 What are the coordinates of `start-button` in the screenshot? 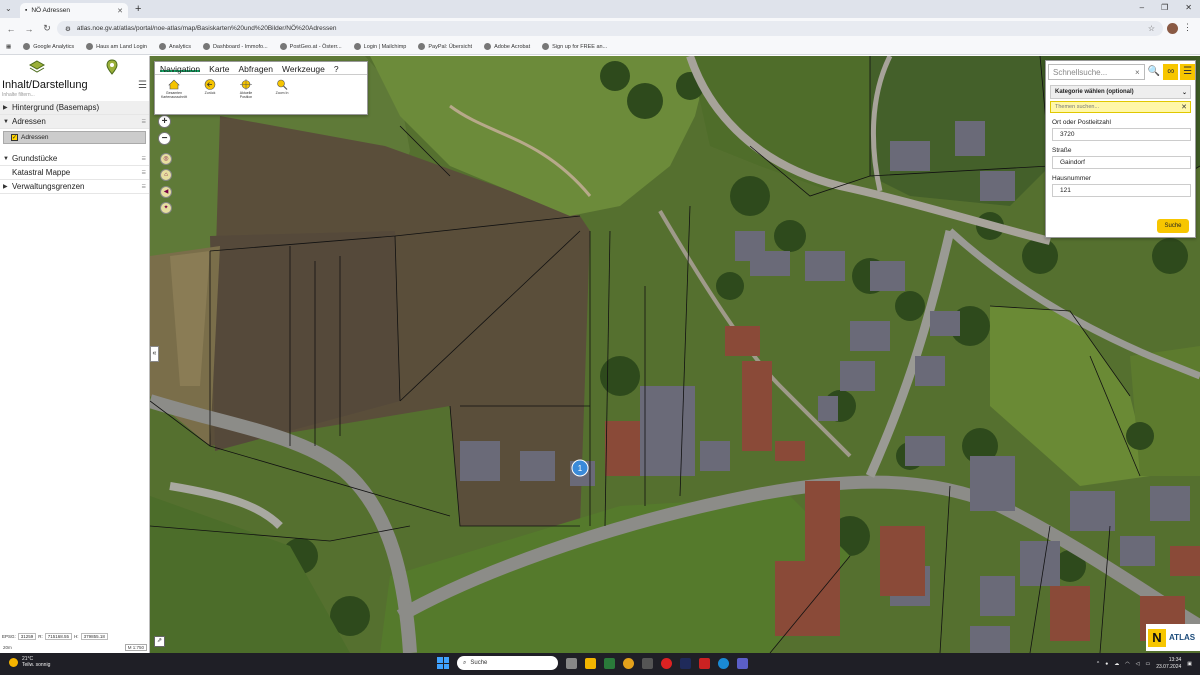 It's located at (443, 663).